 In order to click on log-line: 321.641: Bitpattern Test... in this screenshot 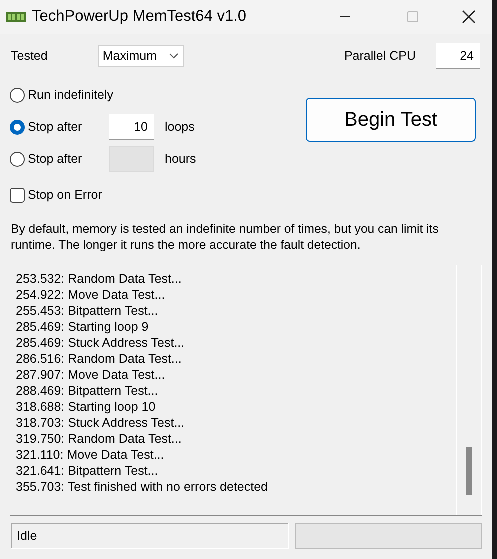, I will do `click(88, 471)`.